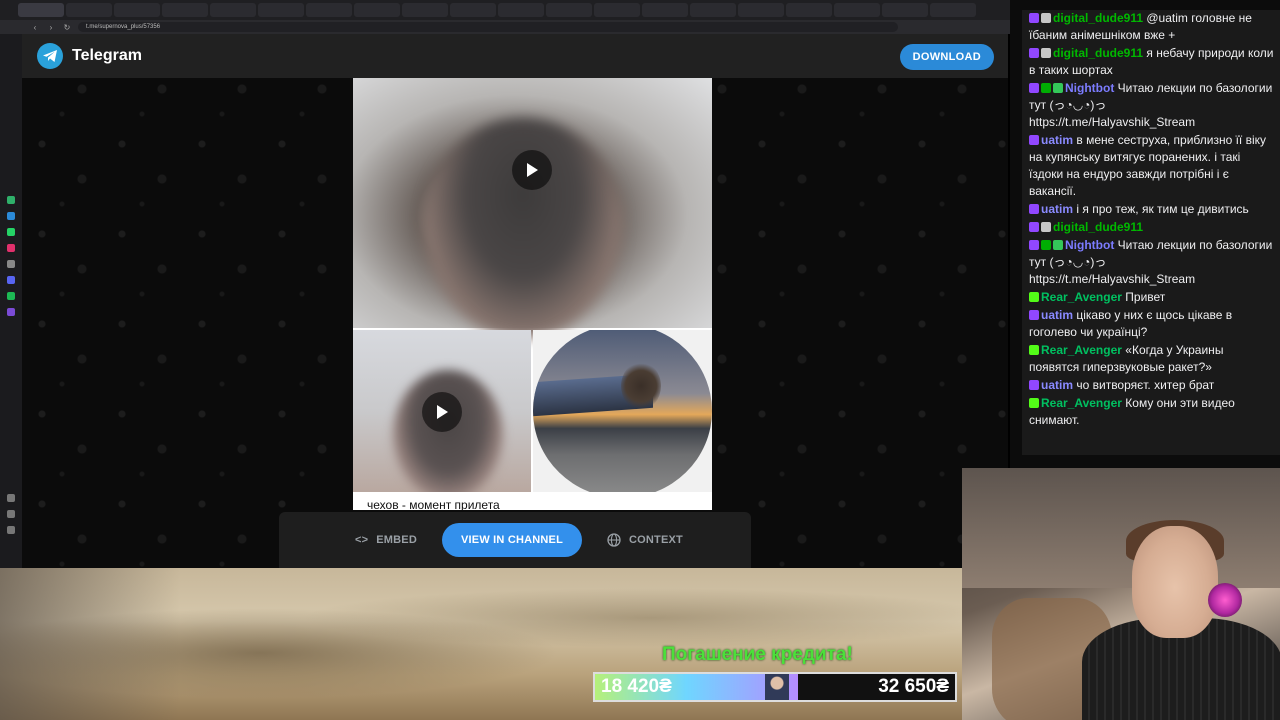 The image size is (1280, 720). Describe the element at coordinates (11, 296) in the screenshot. I see `spotify-icon` at that location.